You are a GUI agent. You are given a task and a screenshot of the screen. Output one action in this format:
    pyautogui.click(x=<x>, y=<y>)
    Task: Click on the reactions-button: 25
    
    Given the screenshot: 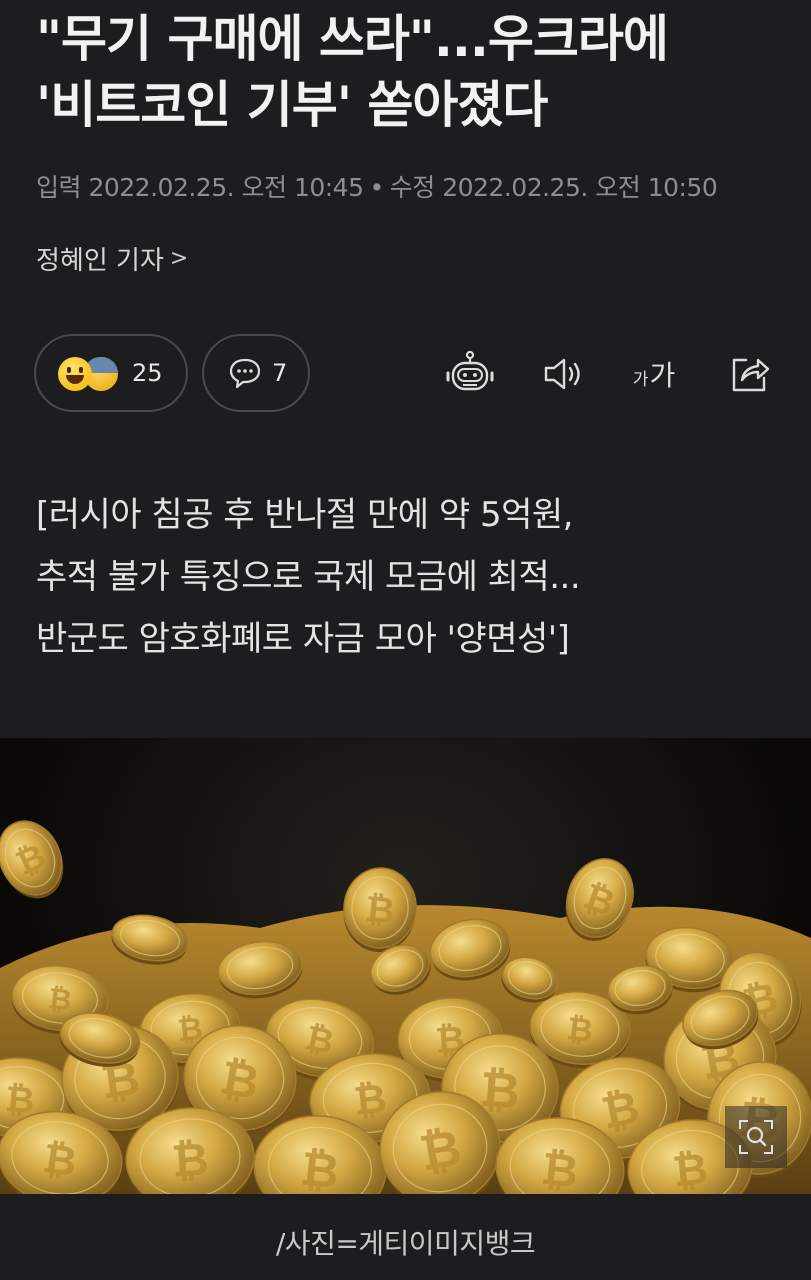 What is the action you would take?
    pyautogui.click(x=111, y=373)
    